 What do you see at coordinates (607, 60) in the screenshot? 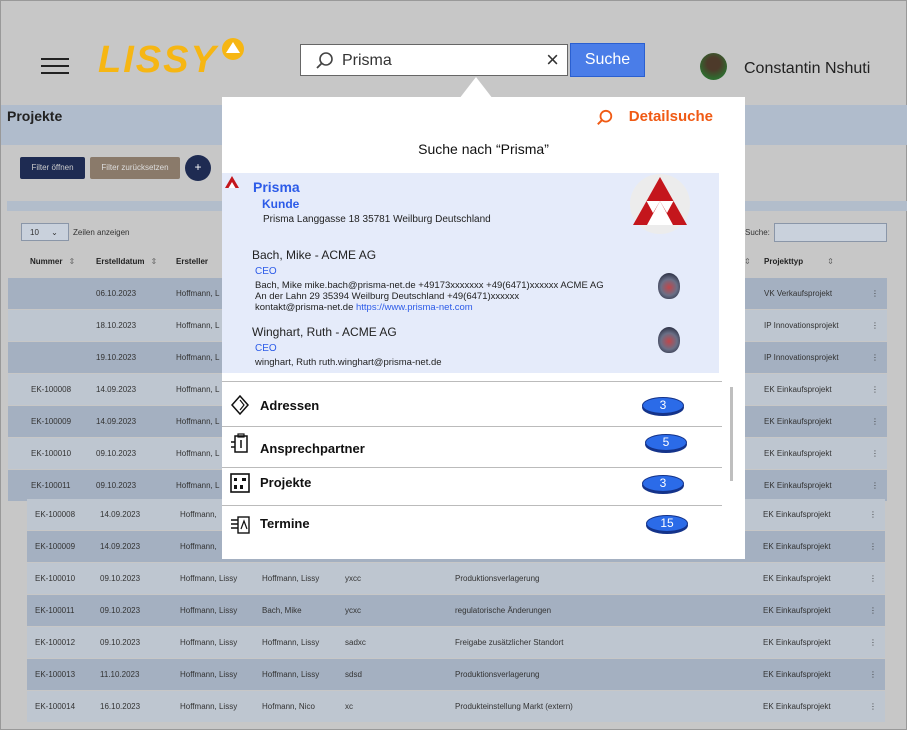
I see `search-button: Suche` at bounding box center [607, 60].